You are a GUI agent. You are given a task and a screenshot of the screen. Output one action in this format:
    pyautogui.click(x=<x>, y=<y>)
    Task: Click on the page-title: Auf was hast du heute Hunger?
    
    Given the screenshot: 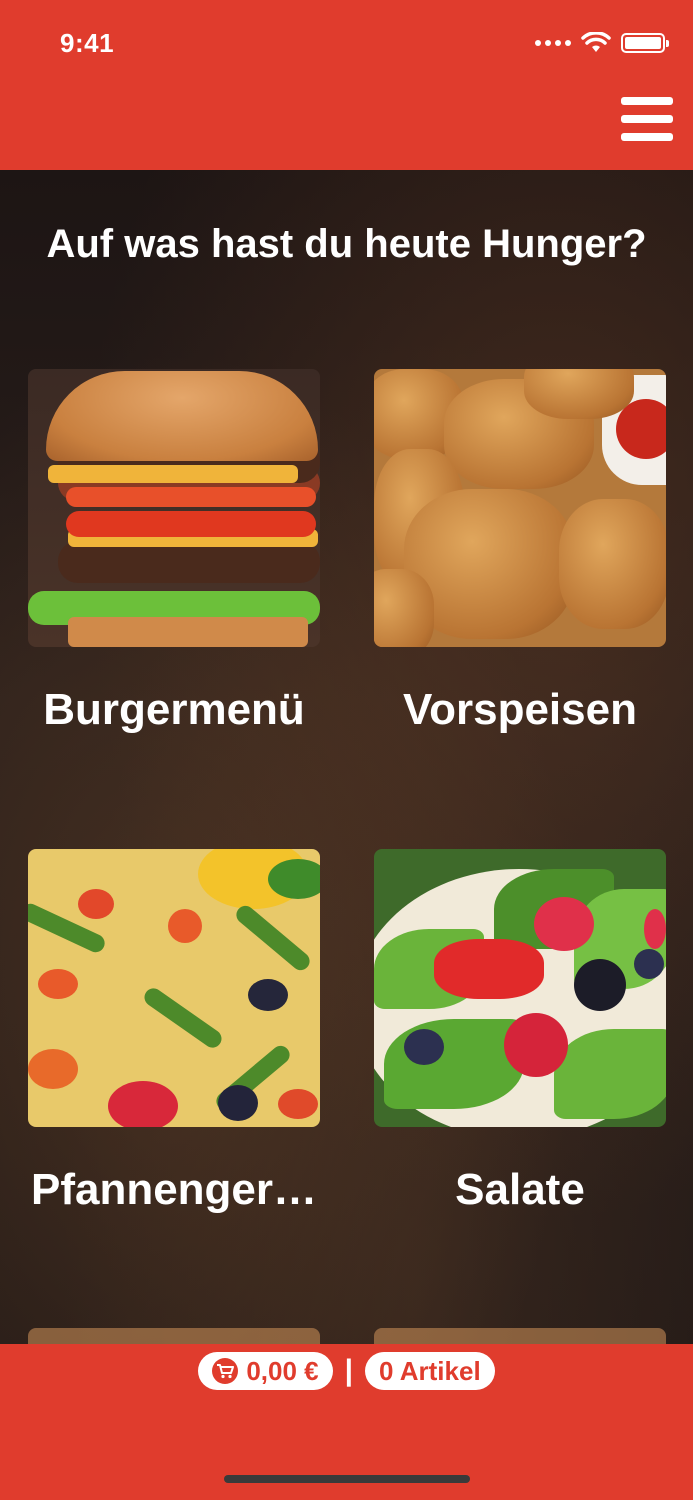 What is the action you would take?
    pyautogui.click(x=346, y=244)
    